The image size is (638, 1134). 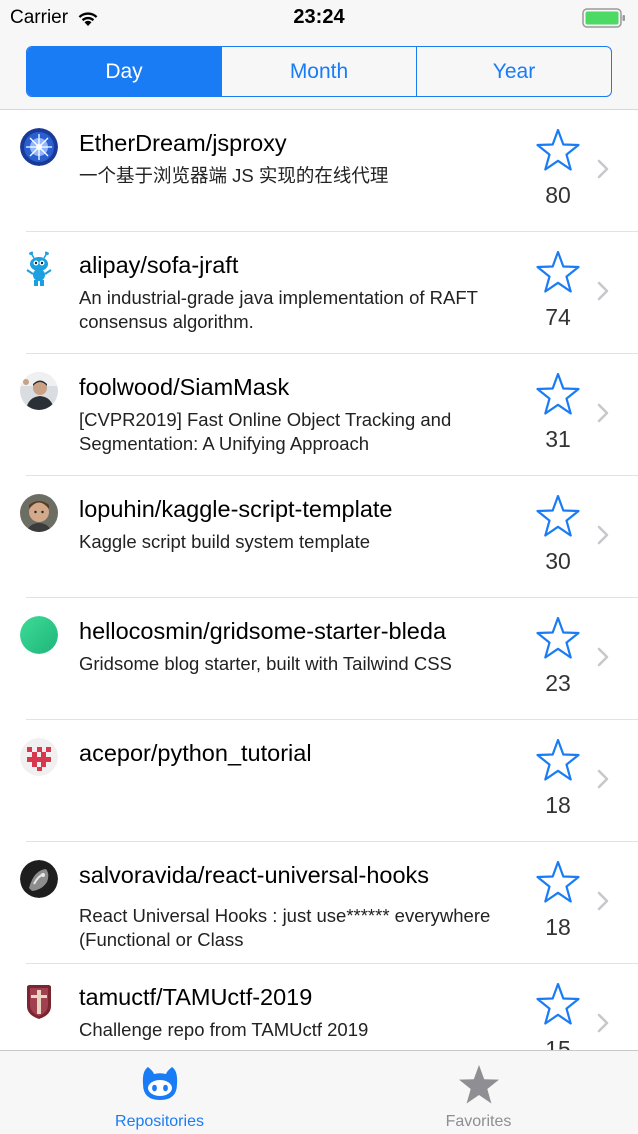 What do you see at coordinates (184, 387) in the screenshot?
I see `repo-name: foolwood/SiamMask` at bounding box center [184, 387].